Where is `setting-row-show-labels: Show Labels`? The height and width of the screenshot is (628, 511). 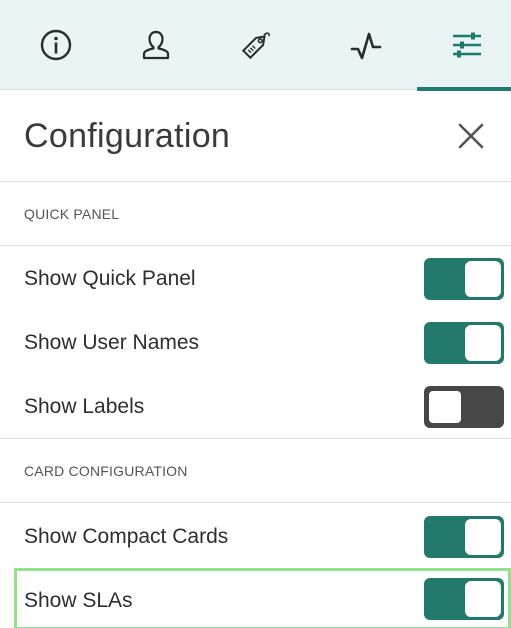 setting-row-show-labels: Show Labels is located at coordinates (255, 406).